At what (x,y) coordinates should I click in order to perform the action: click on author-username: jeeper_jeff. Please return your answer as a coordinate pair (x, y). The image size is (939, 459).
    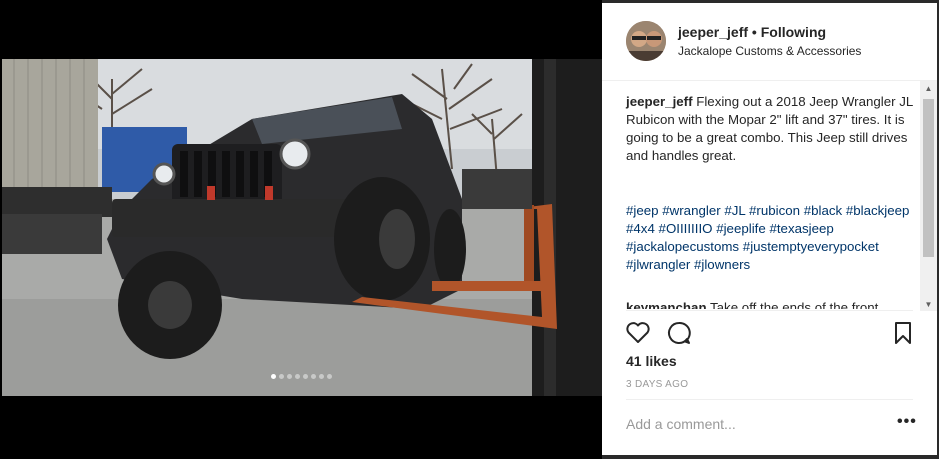
    Looking at the image, I should click on (713, 32).